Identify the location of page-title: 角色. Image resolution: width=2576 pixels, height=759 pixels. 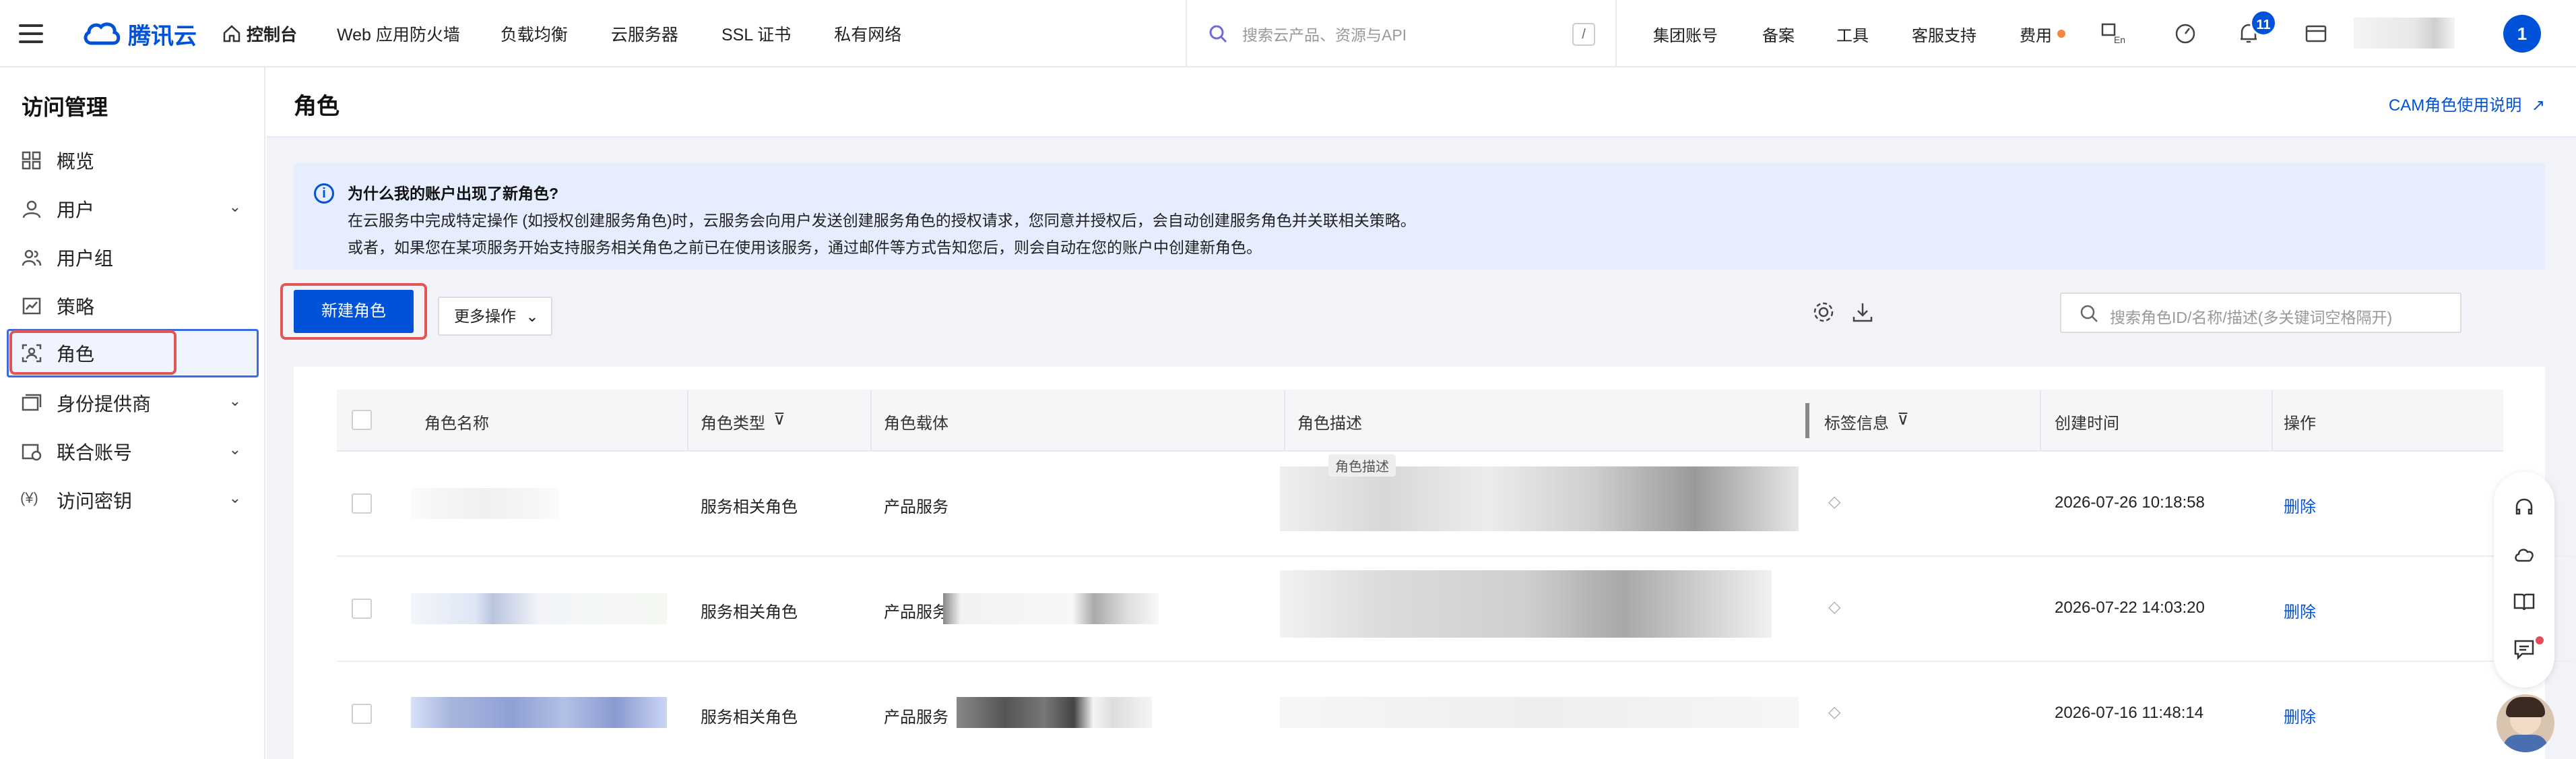
(317, 106).